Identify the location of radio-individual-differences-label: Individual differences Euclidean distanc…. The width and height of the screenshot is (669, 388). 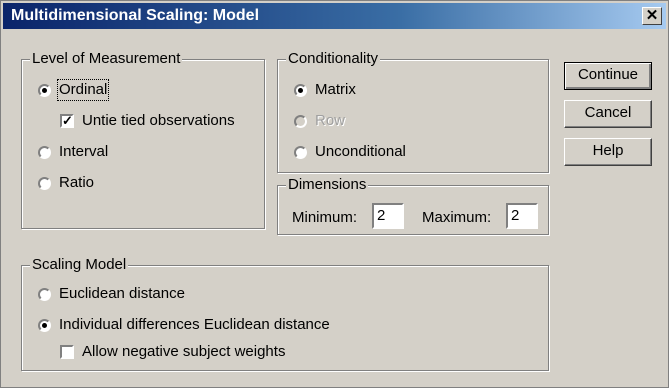
(194, 325).